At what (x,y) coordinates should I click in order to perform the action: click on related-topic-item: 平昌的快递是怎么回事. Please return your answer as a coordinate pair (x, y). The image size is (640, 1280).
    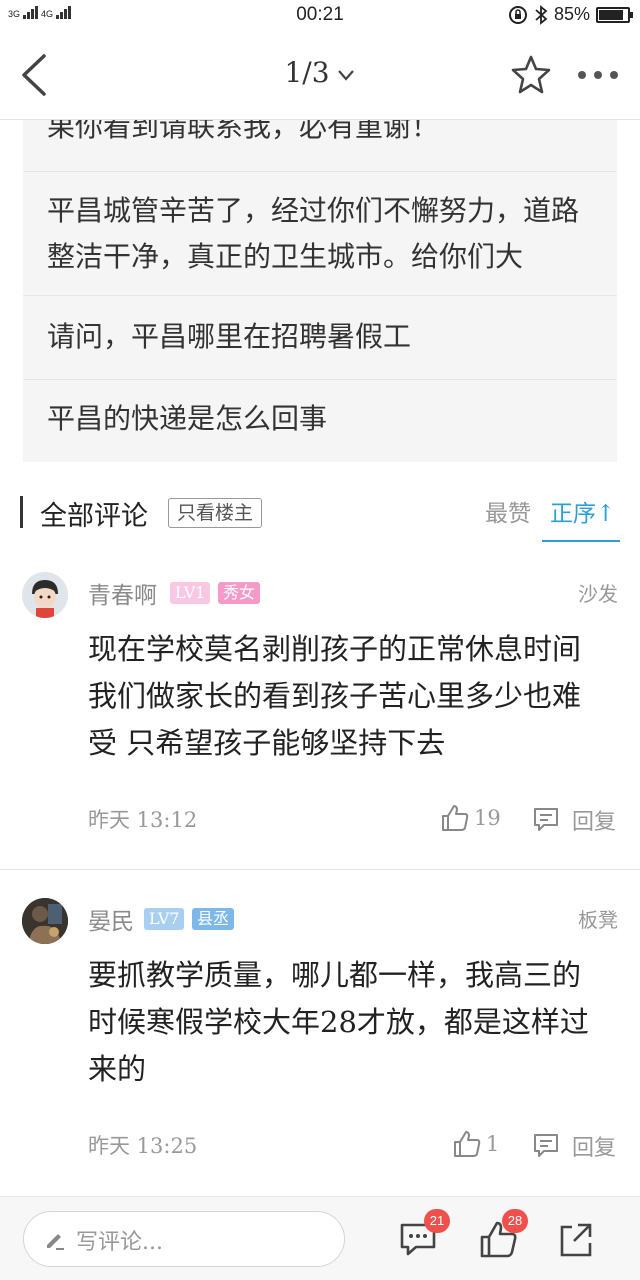
    Looking at the image, I should click on (320, 421).